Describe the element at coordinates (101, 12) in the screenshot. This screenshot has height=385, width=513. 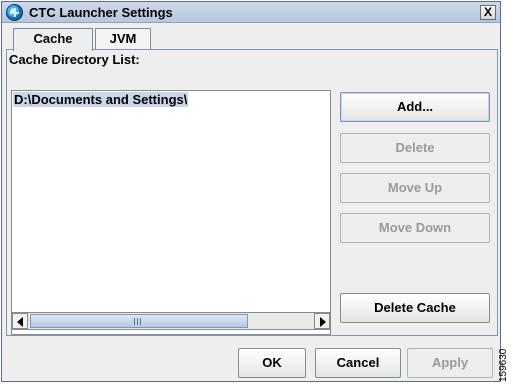
I see `window-title: CTC Launcher Settings` at that location.